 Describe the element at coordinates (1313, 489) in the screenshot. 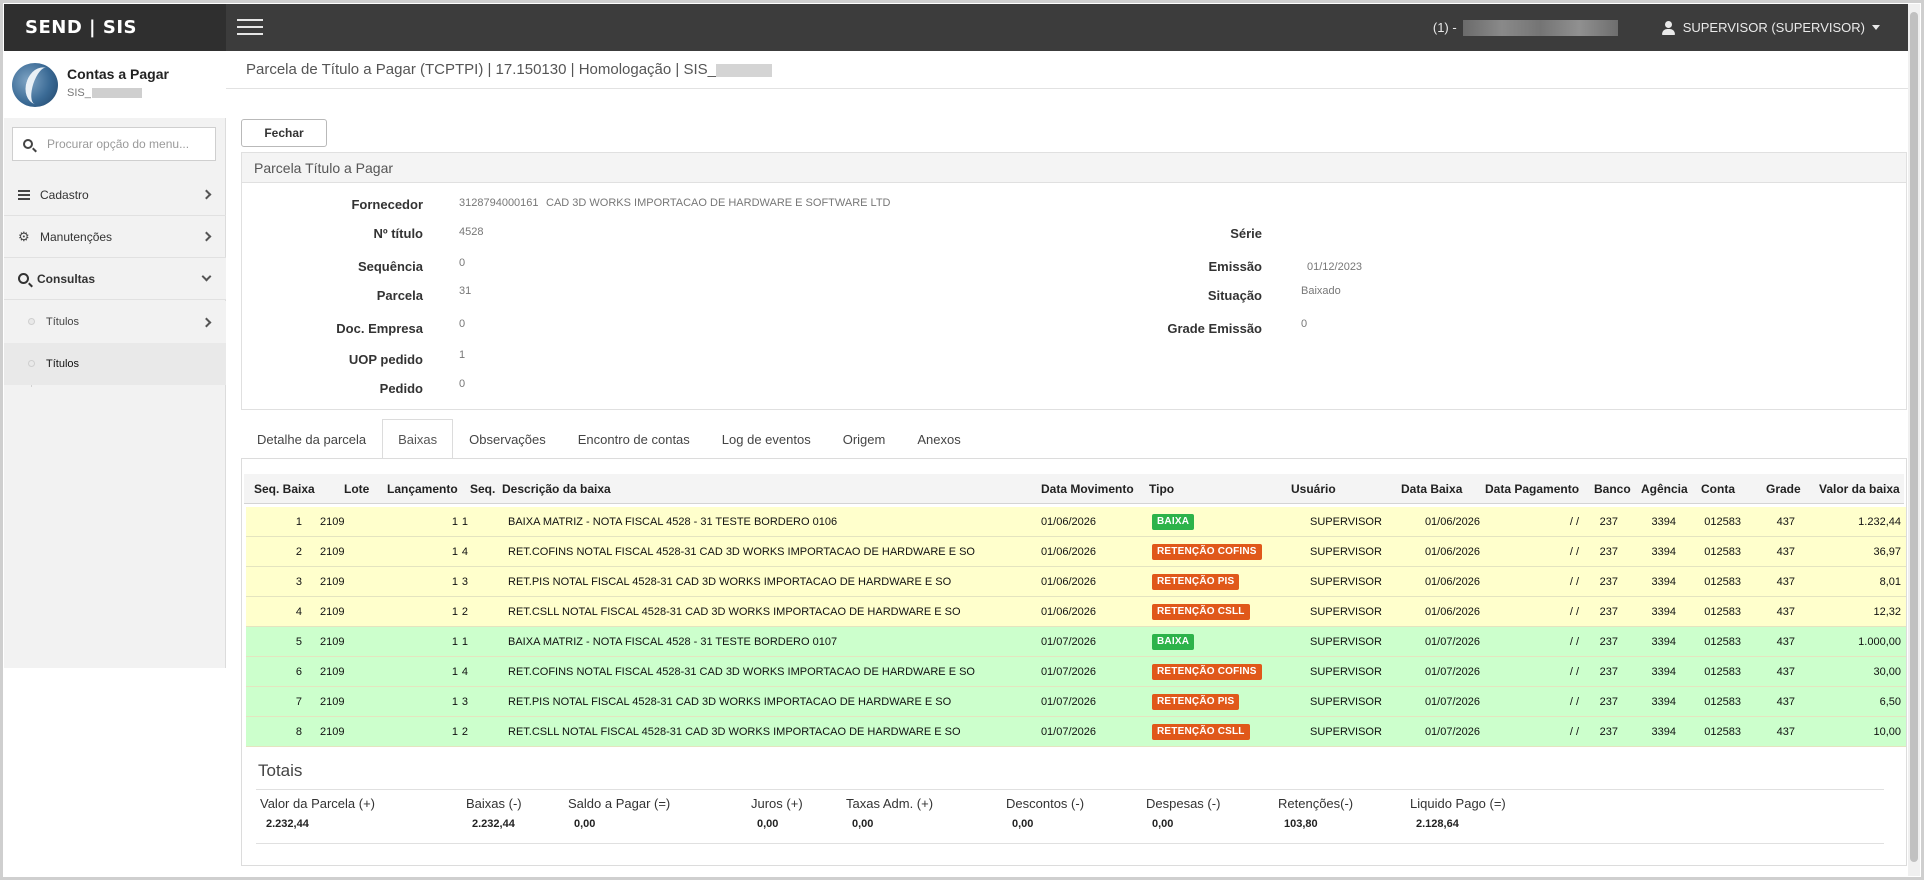

I see `col-usuario: Usuário` at that location.